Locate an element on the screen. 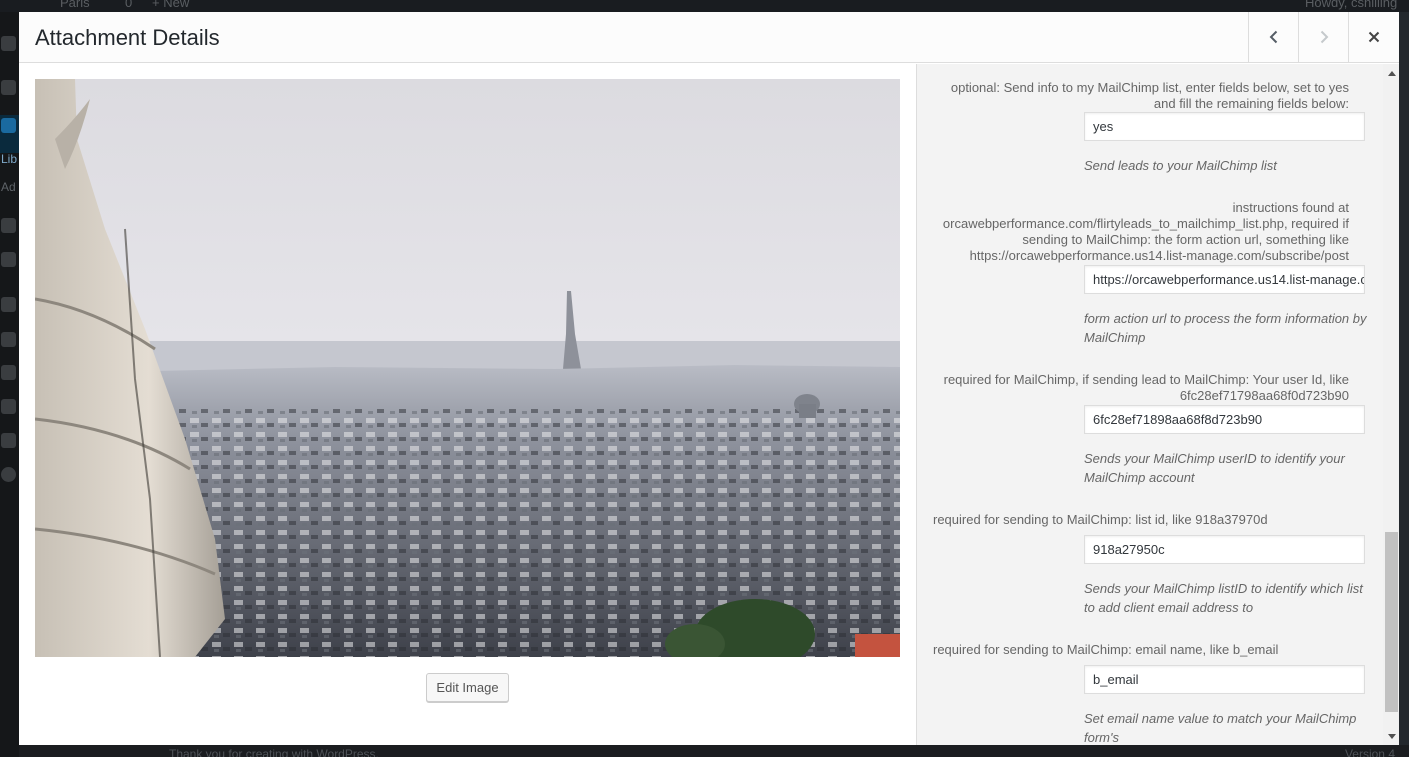 The height and width of the screenshot is (757, 1409). wp-admin-bar: Paris 0 + New Howdy, cshilling is located at coordinates (704, 6).